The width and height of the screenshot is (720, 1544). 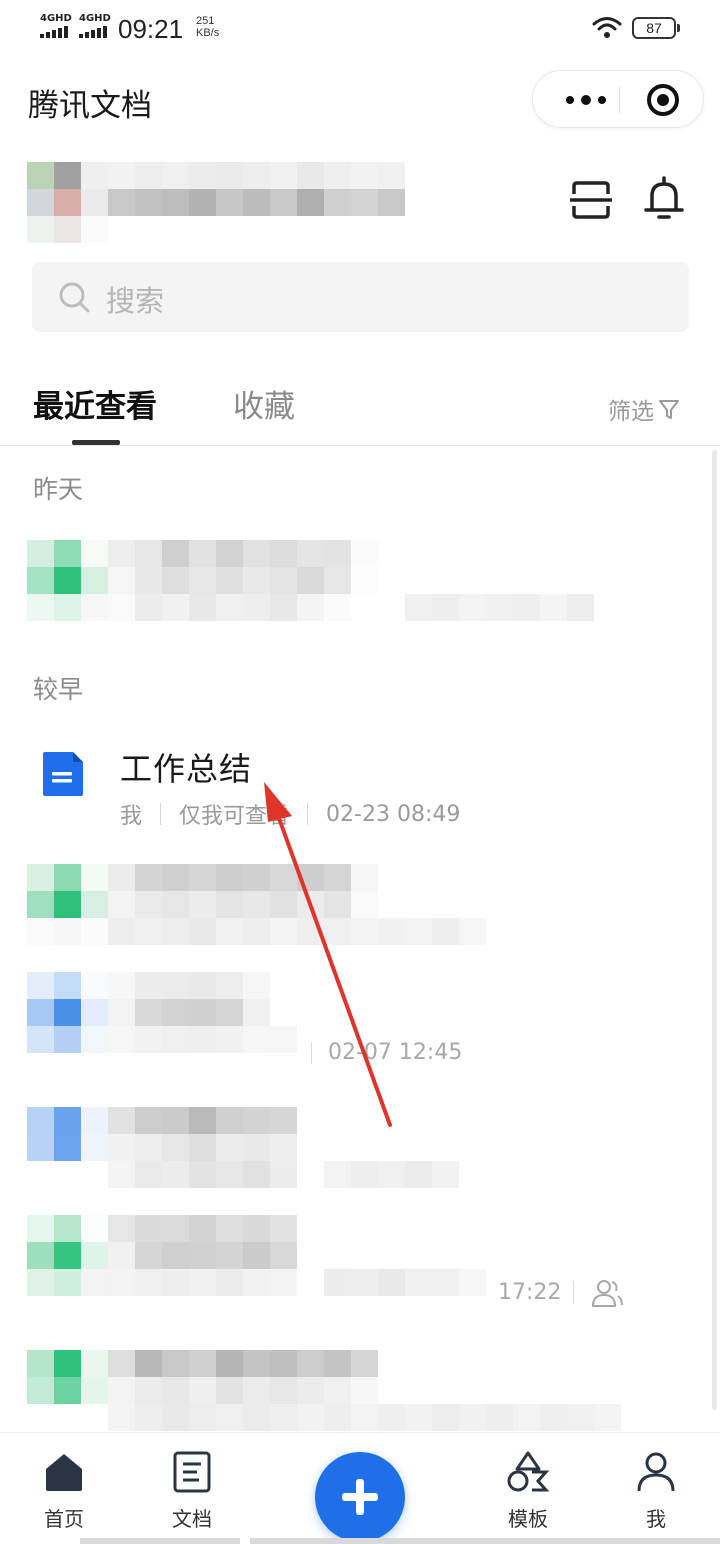 What do you see at coordinates (64, 1491) in the screenshot?
I see `nav-home: 首页` at bounding box center [64, 1491].